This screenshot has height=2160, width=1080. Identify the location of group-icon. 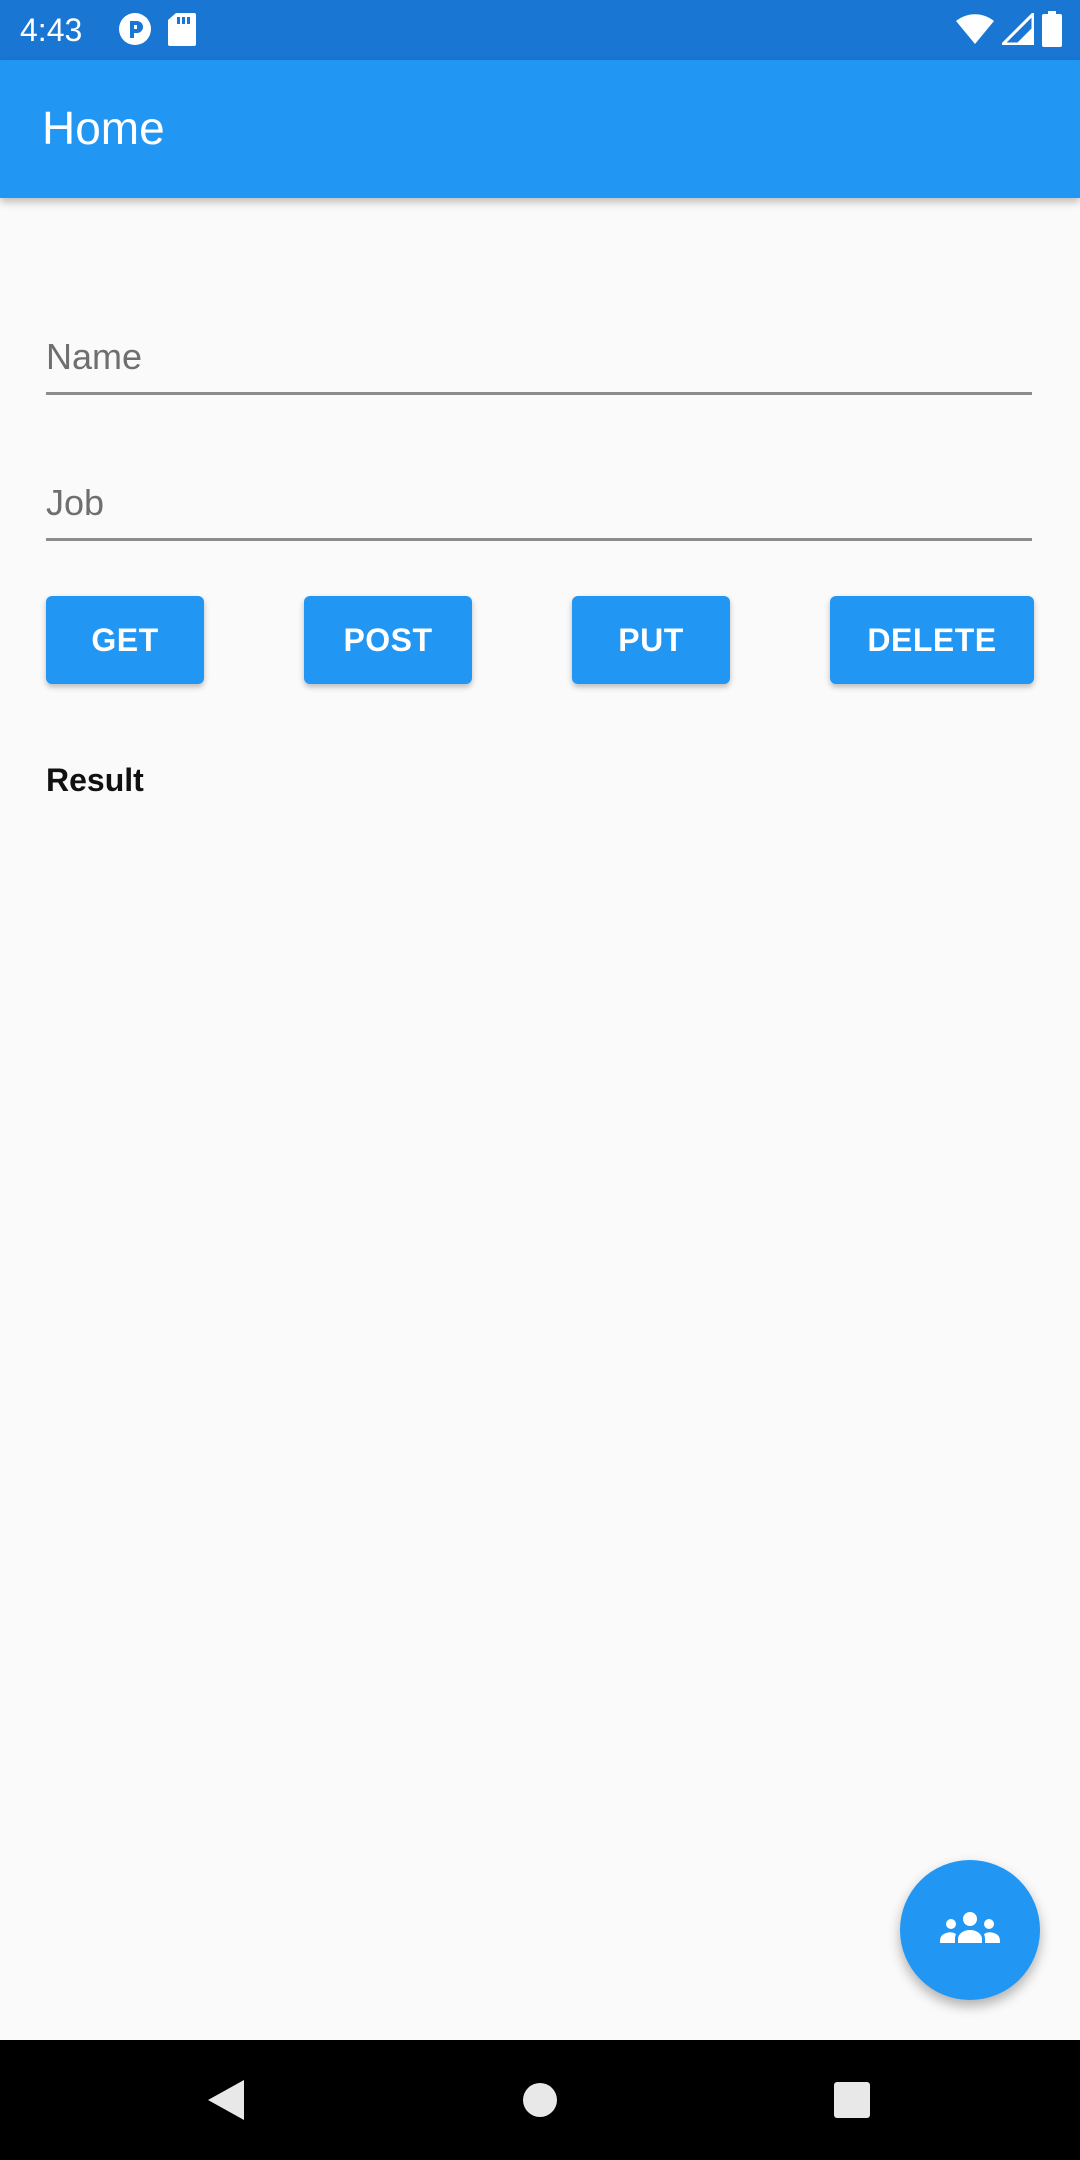
(970, 1930).